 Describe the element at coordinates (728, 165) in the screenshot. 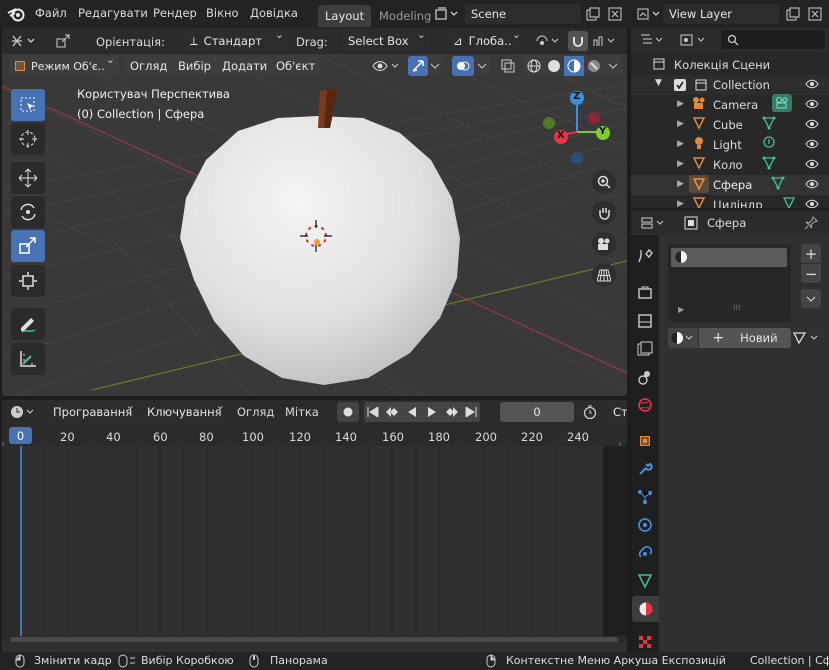

I see `outliner-item-circle: Коло` at that location.